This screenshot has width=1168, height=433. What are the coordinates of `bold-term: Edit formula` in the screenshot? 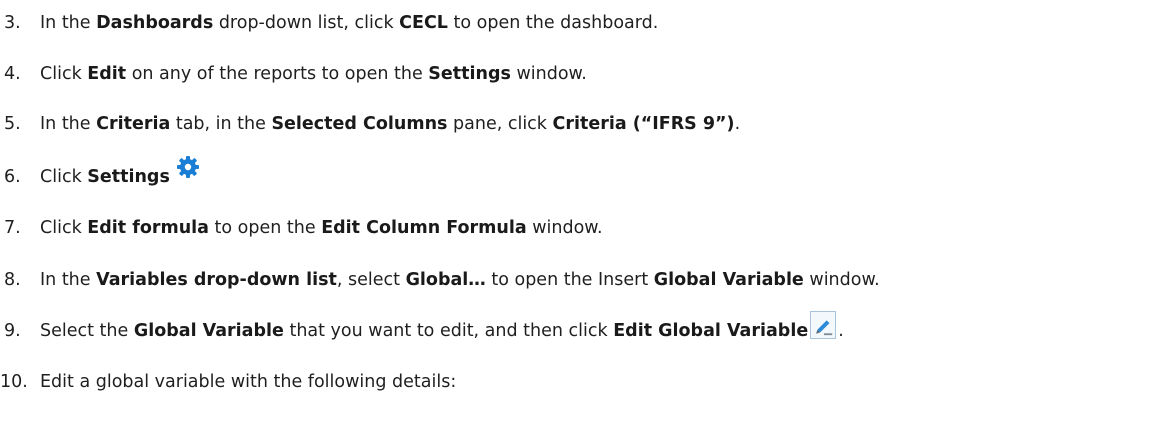 It's located at (148, 228).